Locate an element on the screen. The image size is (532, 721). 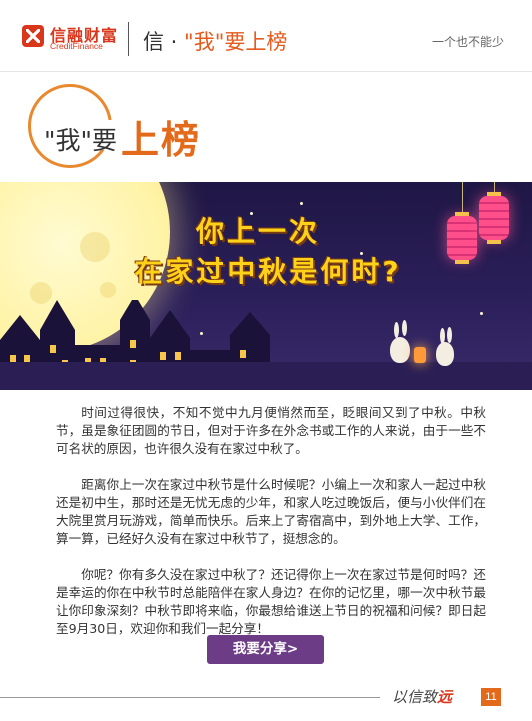
footer-slogan: 以信致远 is located at coordinates (422, 696).